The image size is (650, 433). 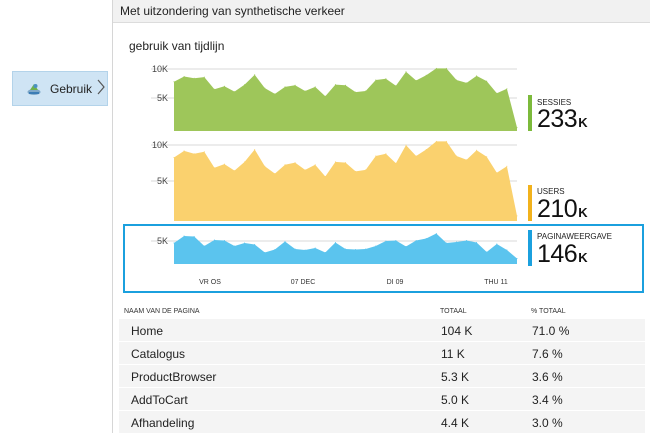 What do you see at coordinates (547, 400) in the screenshot?
I see `row-percent: 3.4 %` at bounding box center [547, 400].